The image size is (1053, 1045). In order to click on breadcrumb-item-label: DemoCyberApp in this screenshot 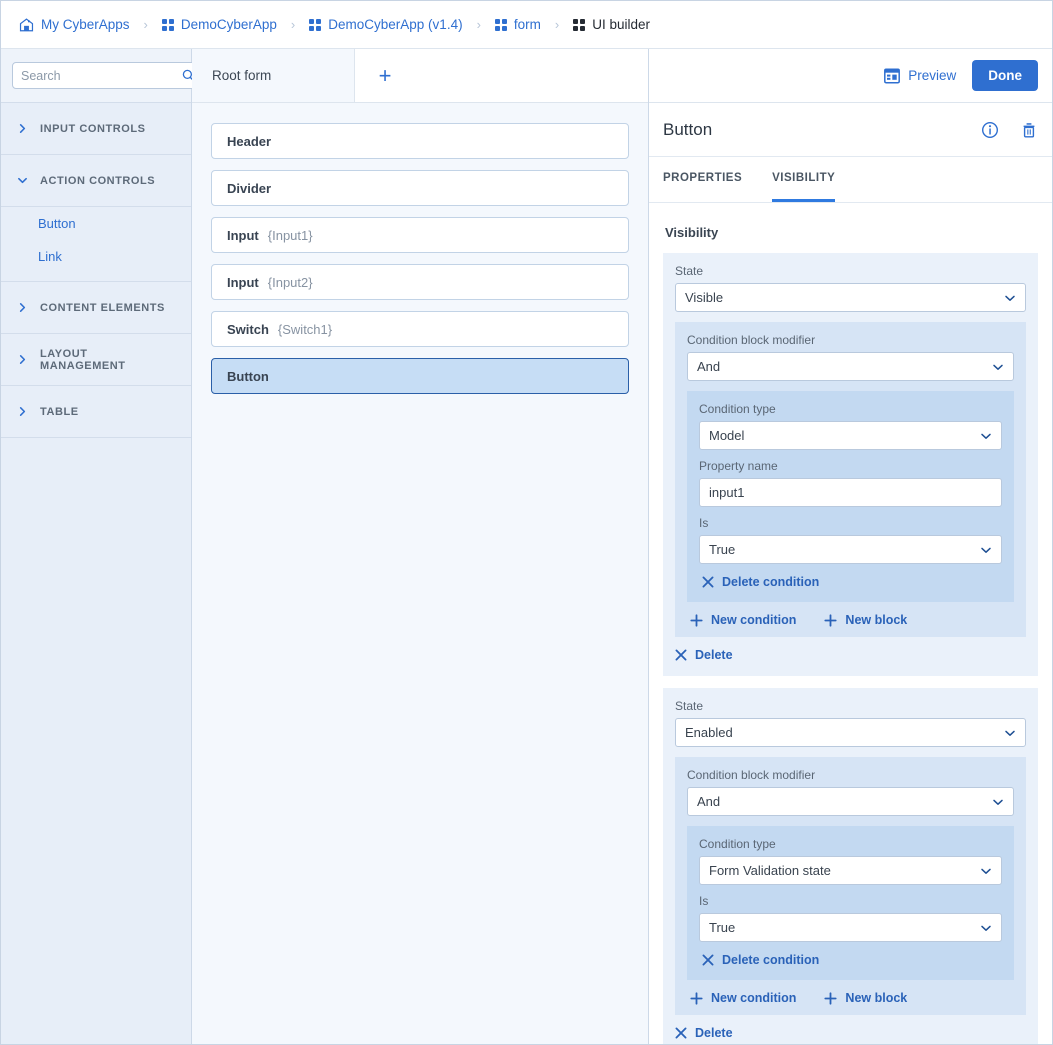, I will do `click(228, 24)`.